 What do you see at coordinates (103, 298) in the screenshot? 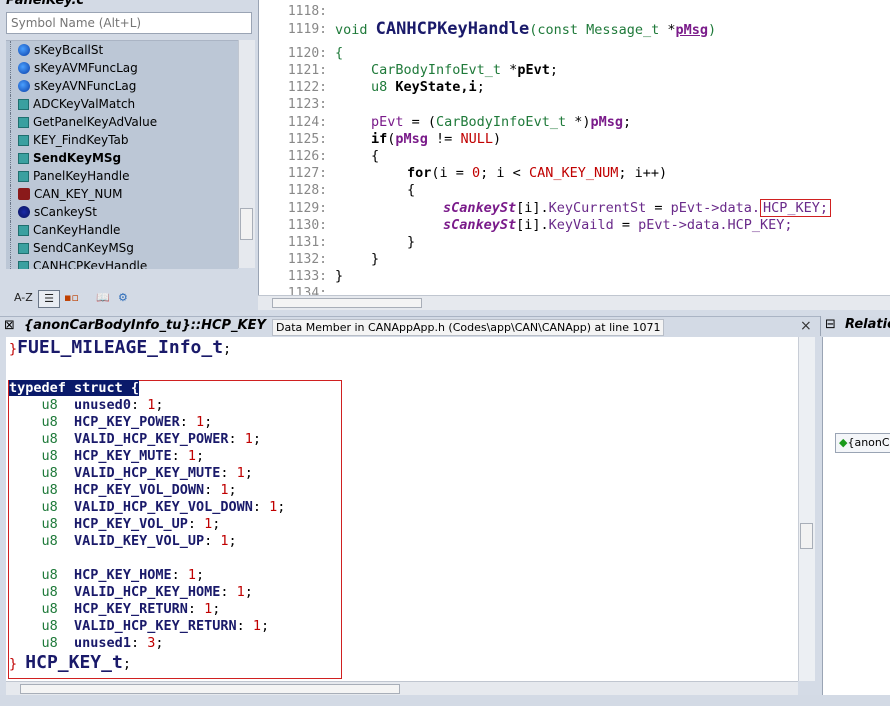
I see `book-icon: 📖` at bounding box center [103, 298].